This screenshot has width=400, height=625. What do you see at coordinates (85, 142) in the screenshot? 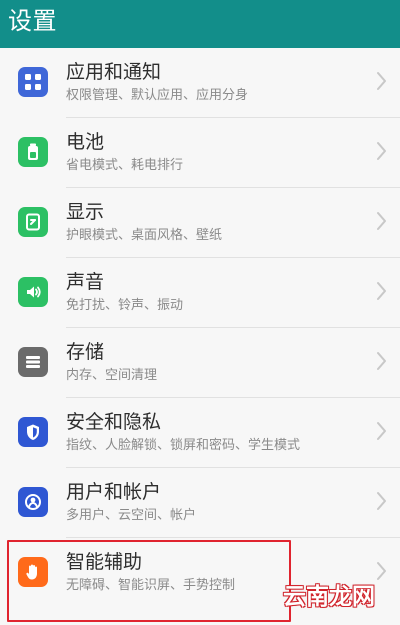
I see `settings-item-label: 电池` at bounding box center [85, 142].